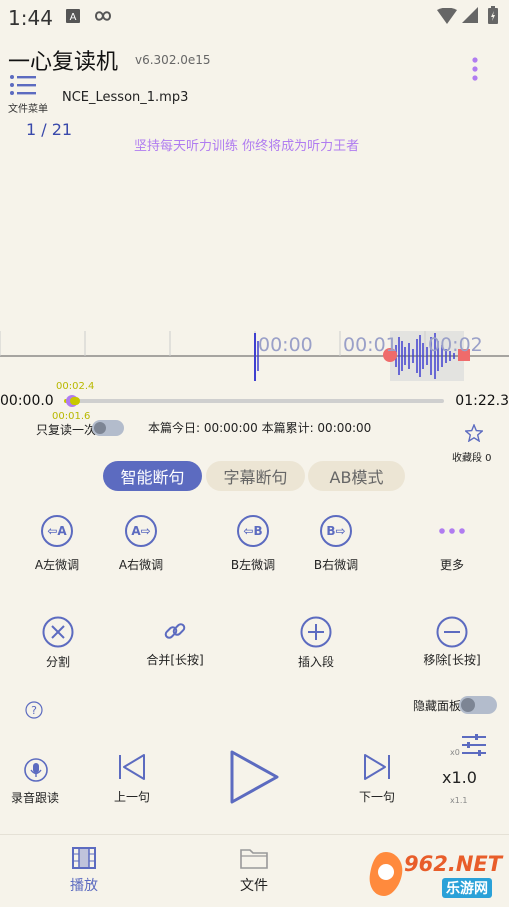 This screenshot has width=509, height=907. I want to click on current-filename: NCE_Lesson_1.mp3, so click(125, 97).